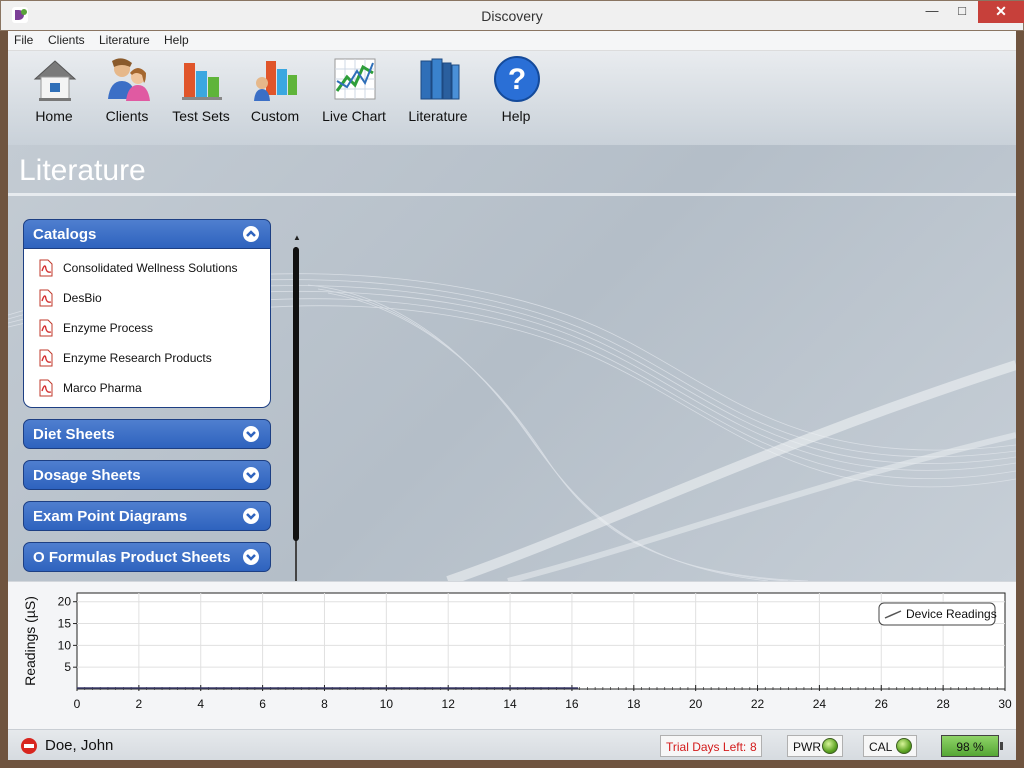  What do you see at coordinates (65, 645) in the screenshot?
I see `y-tick-label: 10` at bounding box center [65, 645].